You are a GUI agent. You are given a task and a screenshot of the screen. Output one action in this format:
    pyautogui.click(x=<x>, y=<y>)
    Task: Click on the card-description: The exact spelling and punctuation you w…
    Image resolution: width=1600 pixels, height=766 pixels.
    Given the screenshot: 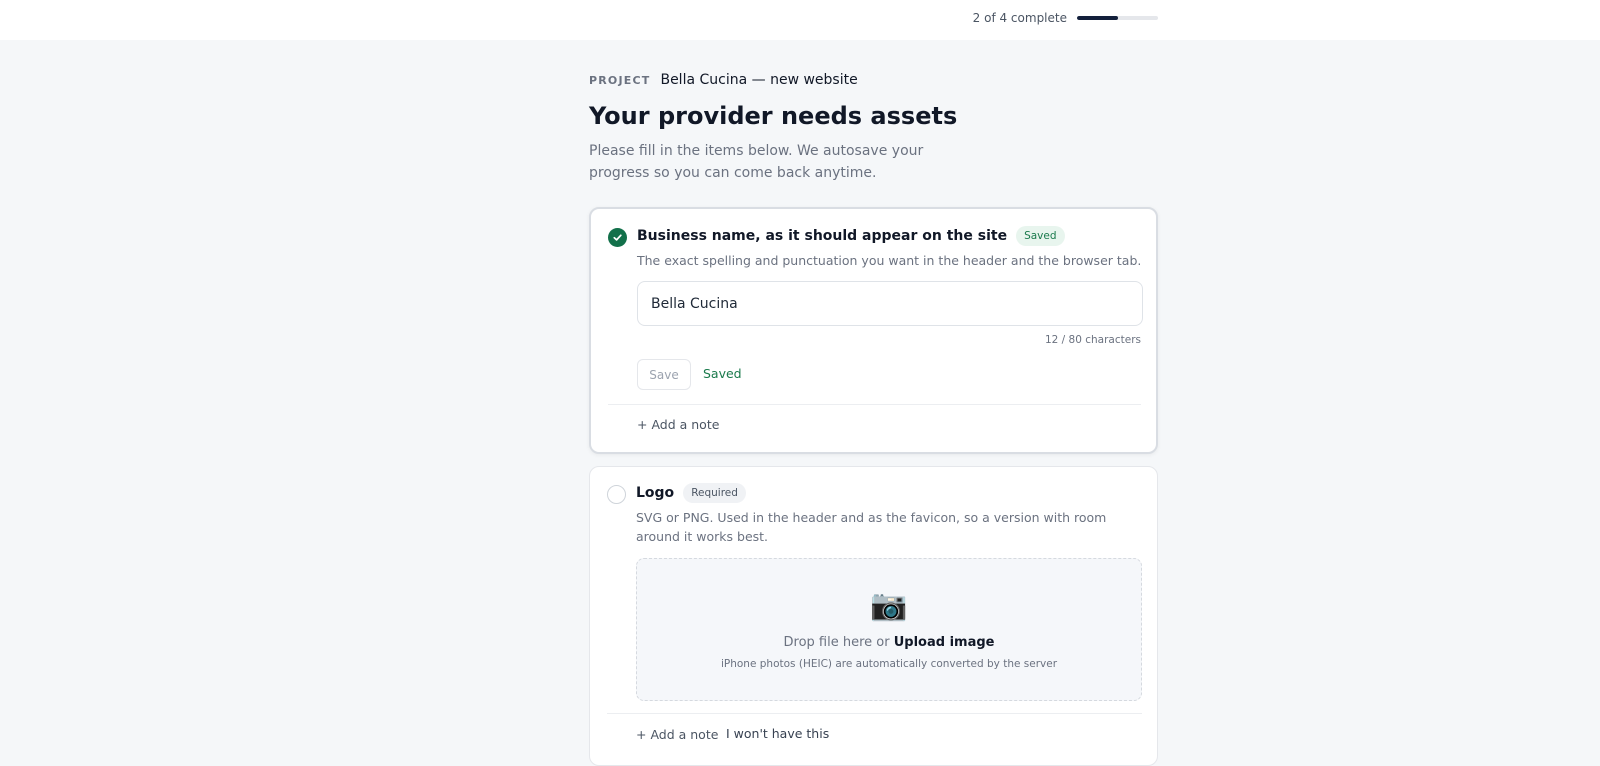 What is the action you would take?
    pyautogui.click(x=889, y=260)
    